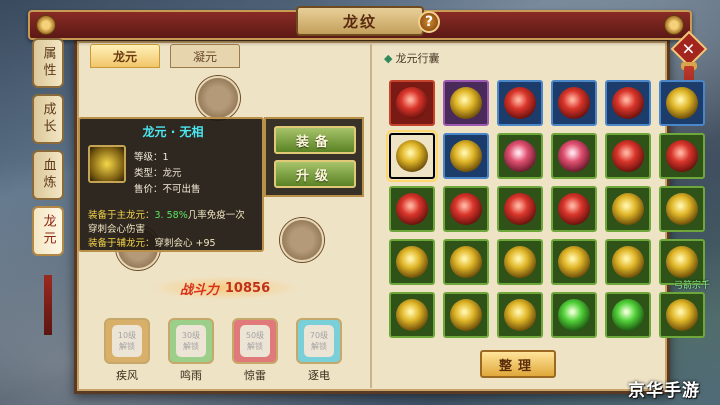 This screenshot has height=405, width=720. I want to click on window-title: 龙纹, so click(359, 21).